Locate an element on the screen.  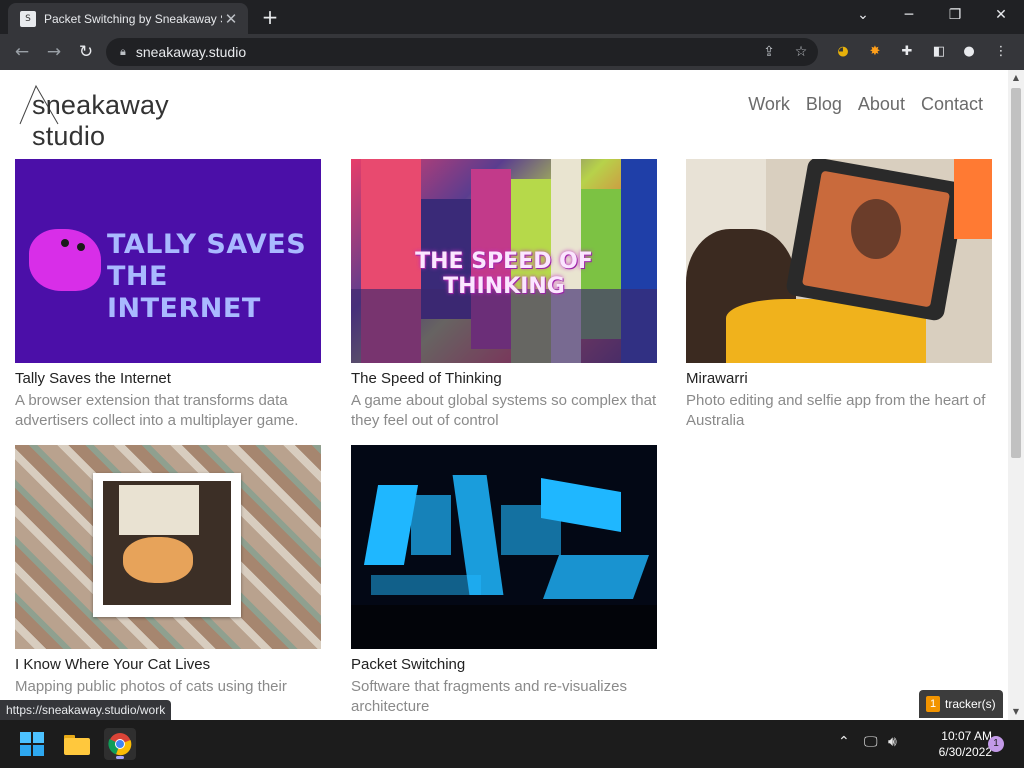
tracker-label: tracker(s) is located at coordinates (970, 704).